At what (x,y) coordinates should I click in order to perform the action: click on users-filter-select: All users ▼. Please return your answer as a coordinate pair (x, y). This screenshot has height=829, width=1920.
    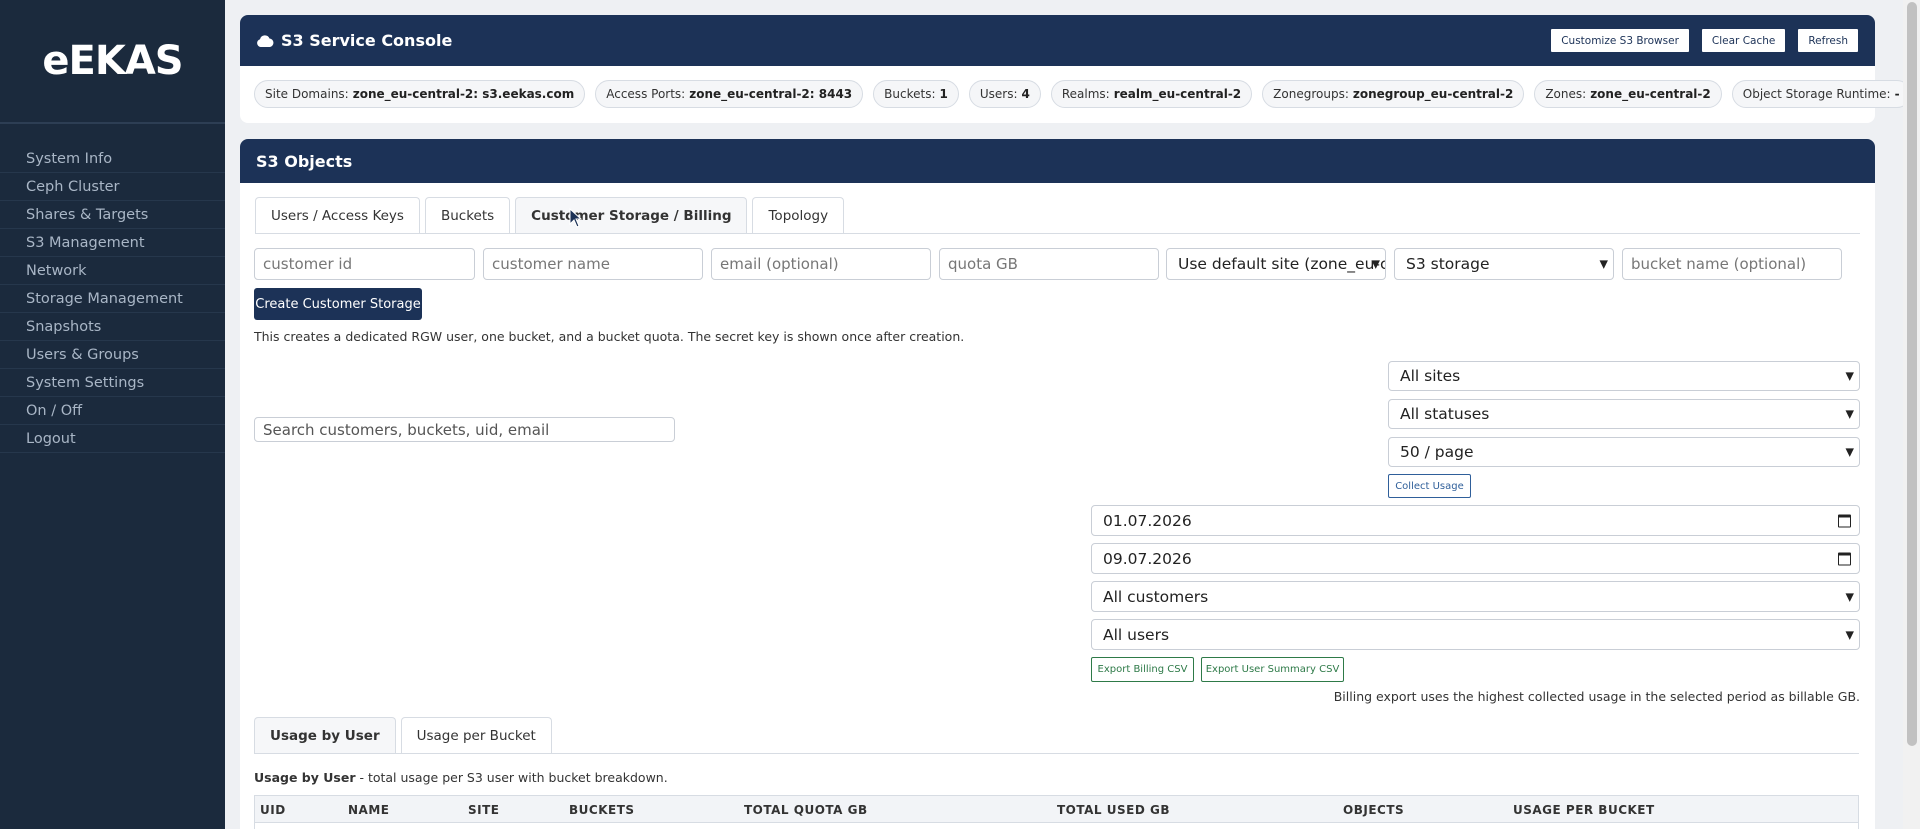
    Looking at the image, I should click on (1475, 634).